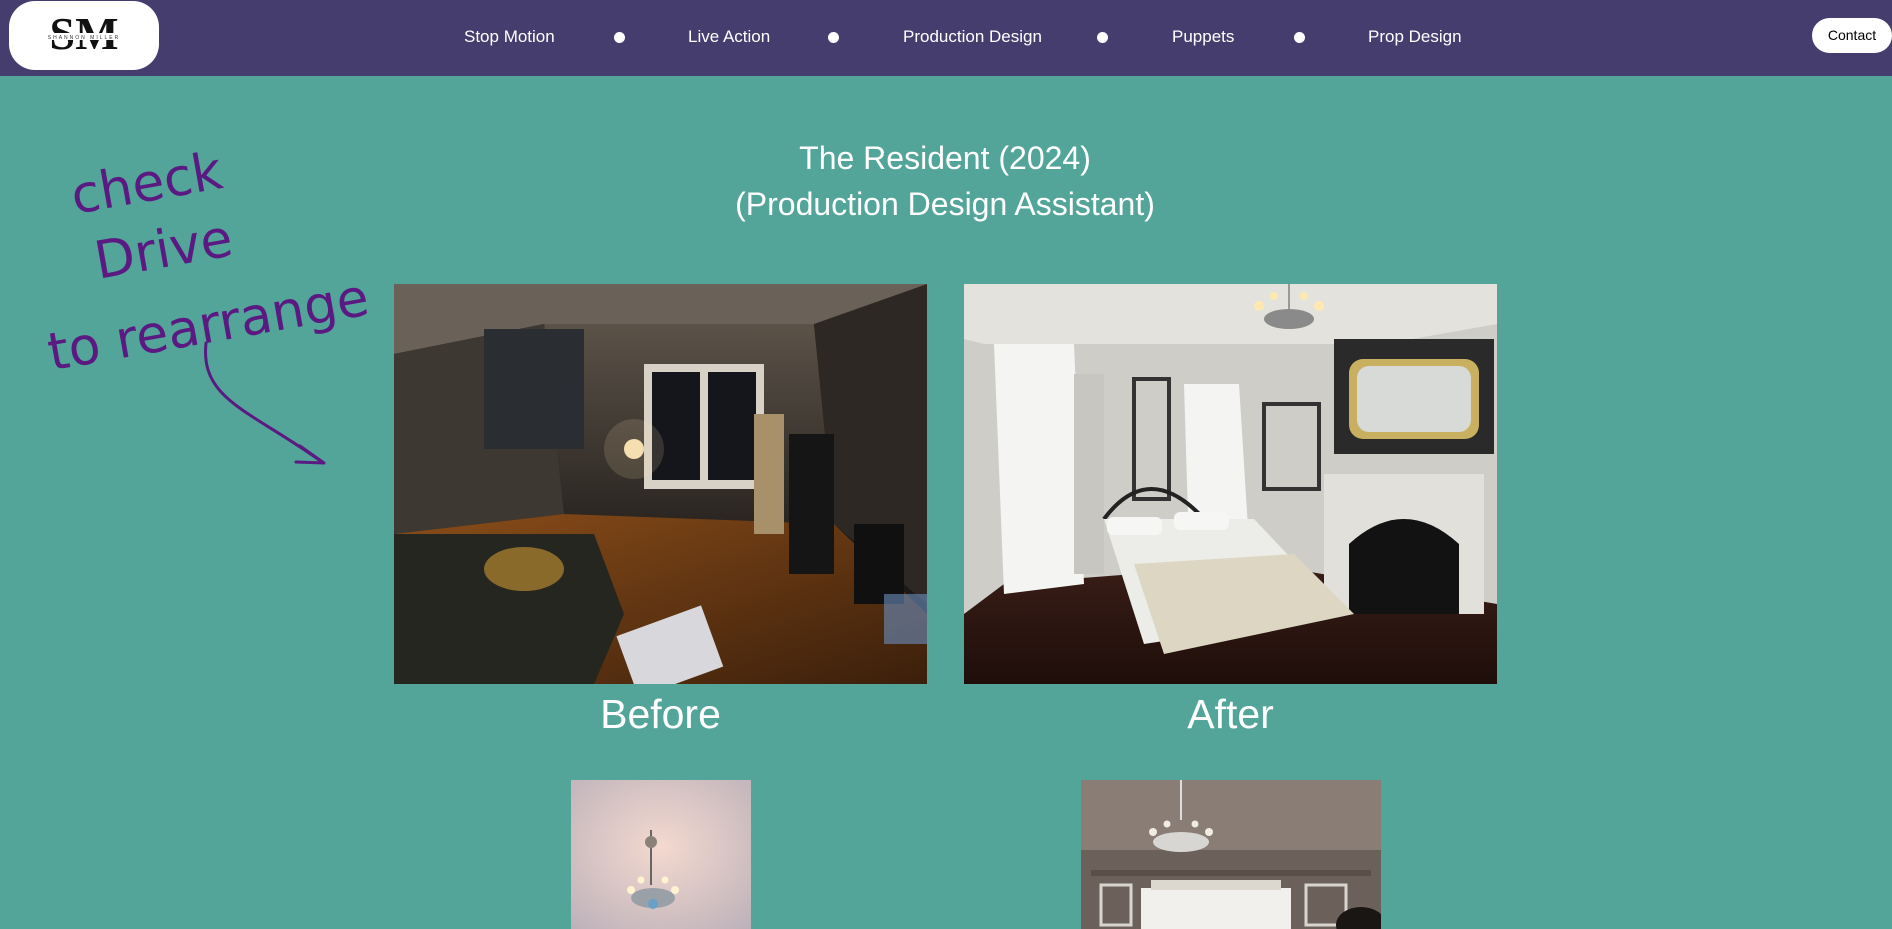  I want to click on page-subtitle: (Production Design Assistant), so click(945, 204).